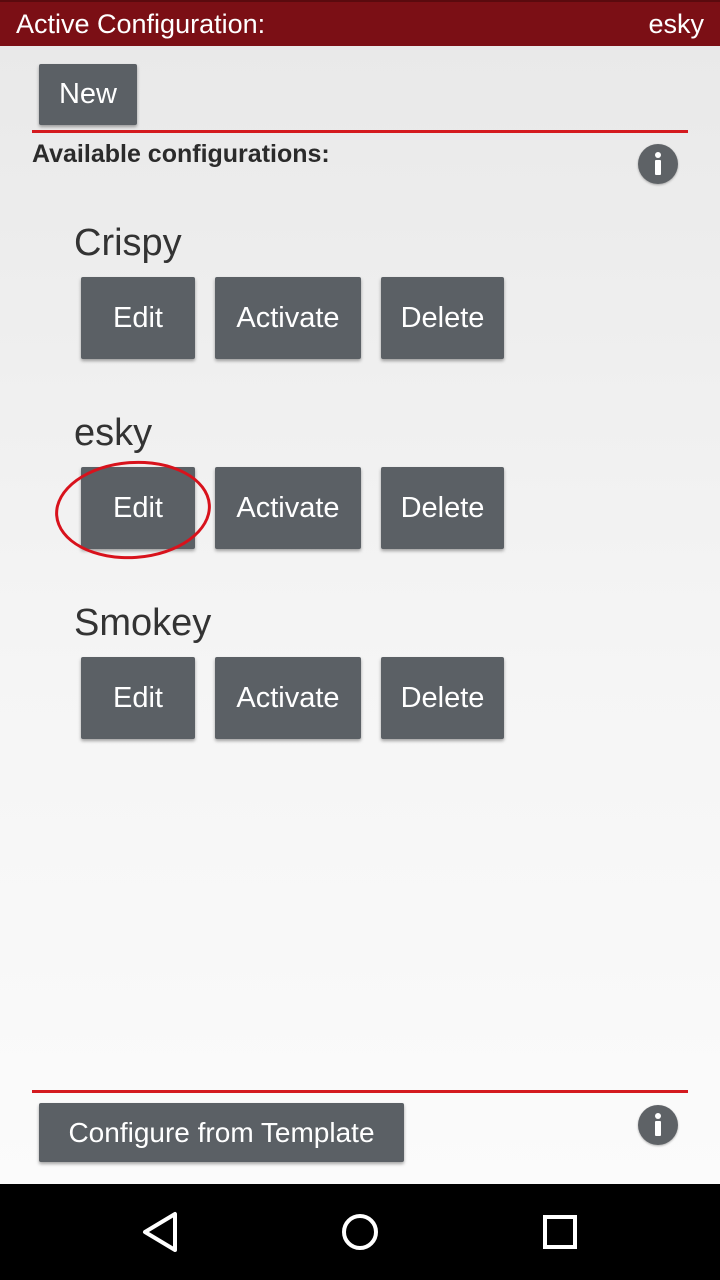 This screenshot has width=720, height=1280. Describe the element at coordinates (160, 1232) in the screenshot. I see `back-icon` at that location.